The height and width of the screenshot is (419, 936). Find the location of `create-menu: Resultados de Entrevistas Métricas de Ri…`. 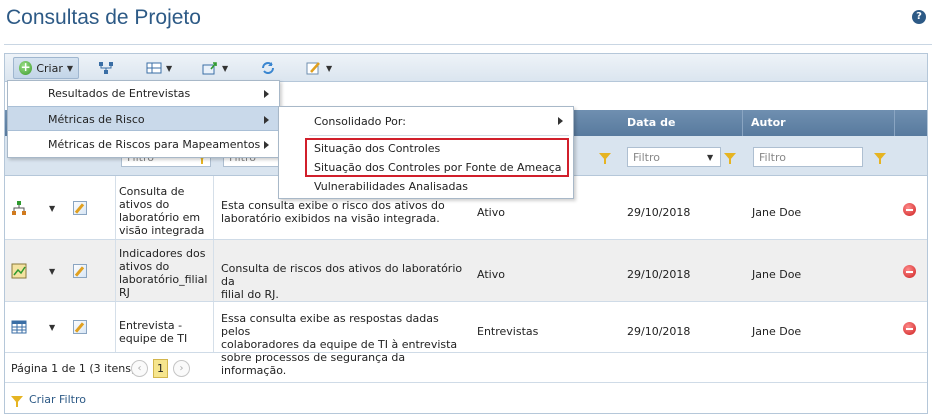

create-menu: Resultados de Entrevistas Métricas de Ri… is located at coordinates (143, 119).